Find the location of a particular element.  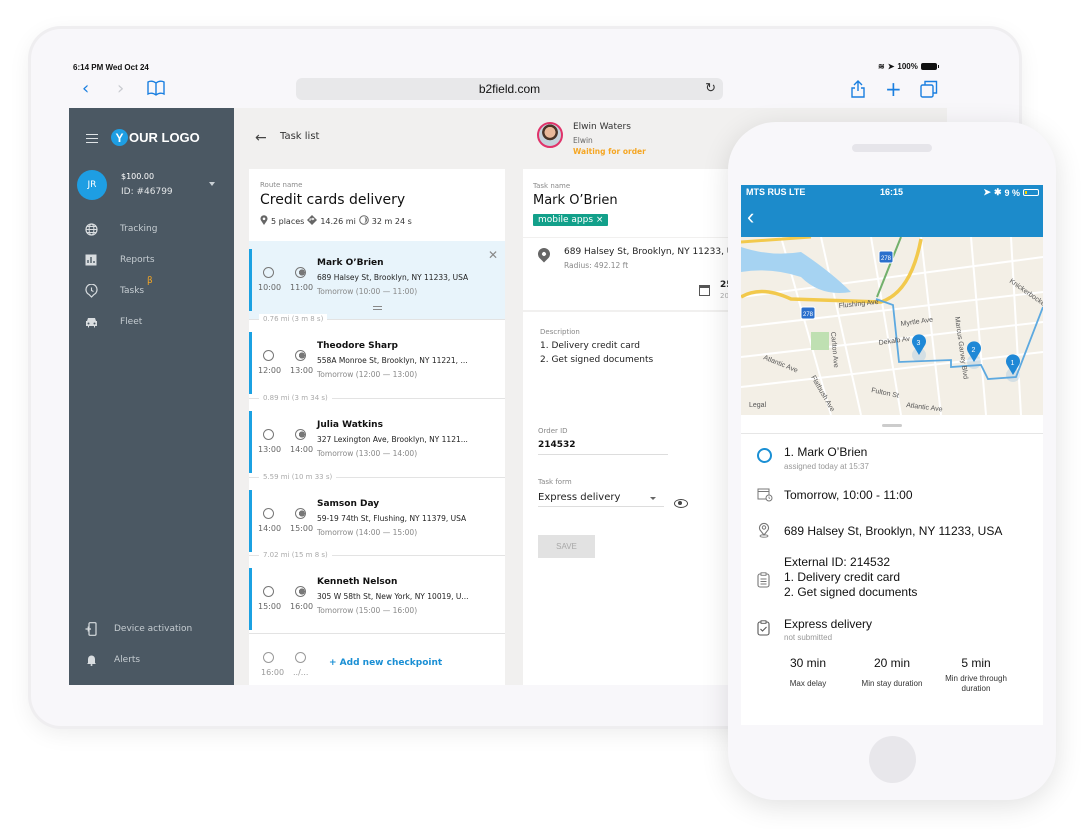

route-name-label: Route name is located at coordinates (281, 185).